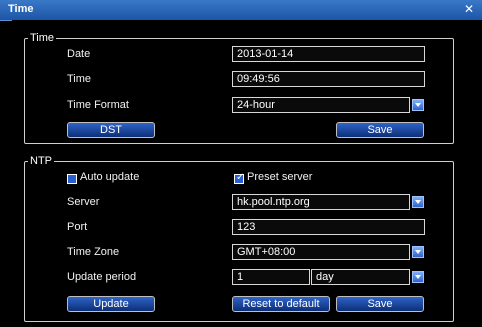 The width and height of the screenshot is (482, 327). I want to click on server-select: hk.pool.ntp.org, so click(321, 202).